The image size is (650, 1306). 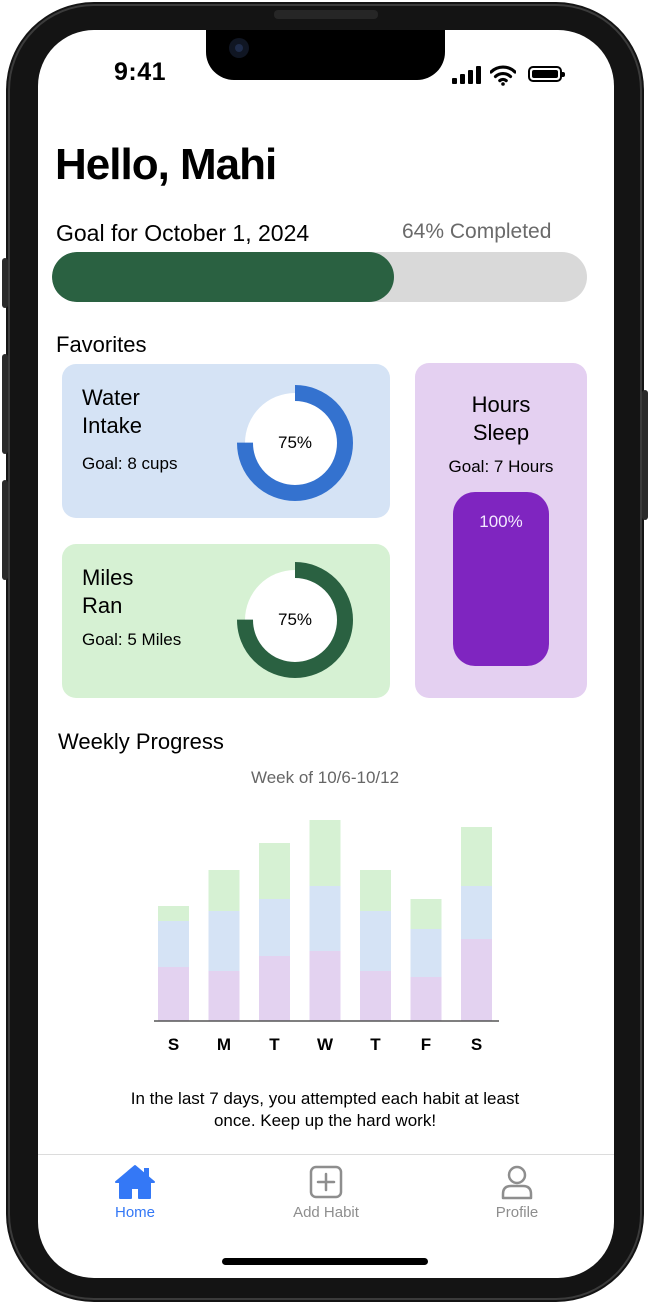 I want to click on weekly-progress-heading: Weekly Progress, so click(x=141, y=741).